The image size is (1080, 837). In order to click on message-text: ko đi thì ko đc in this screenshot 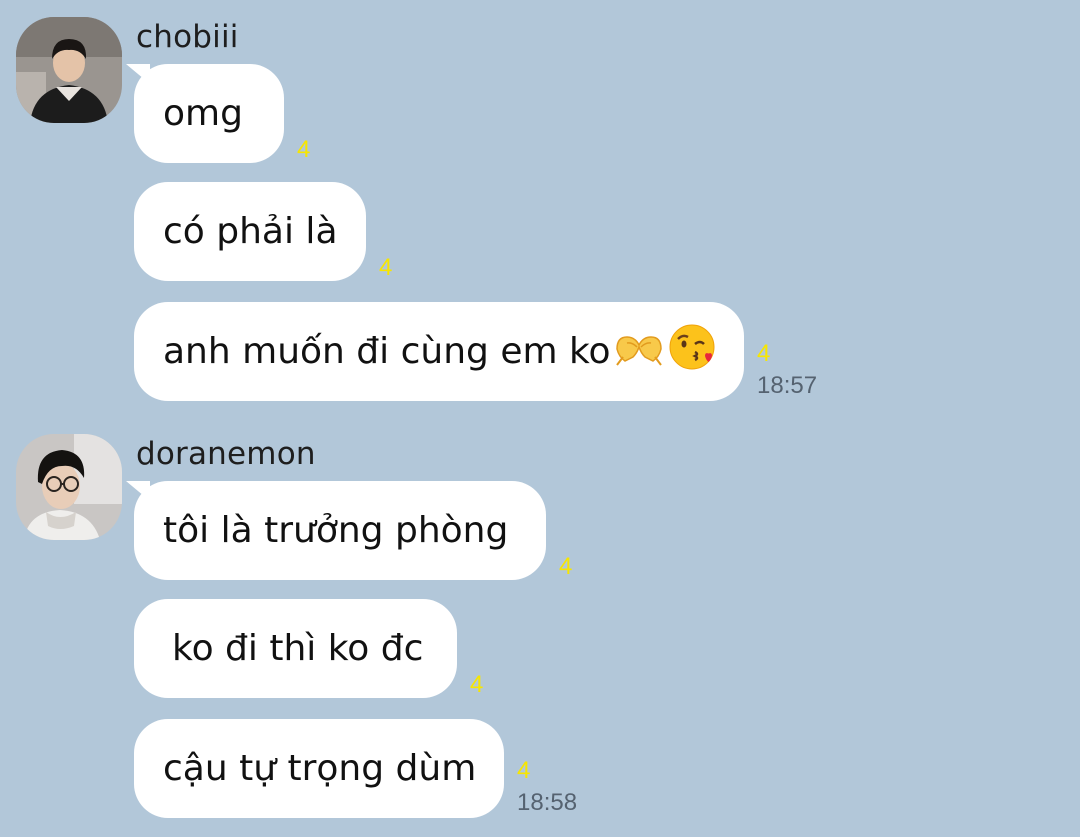, I will do `click(298, 648)`.